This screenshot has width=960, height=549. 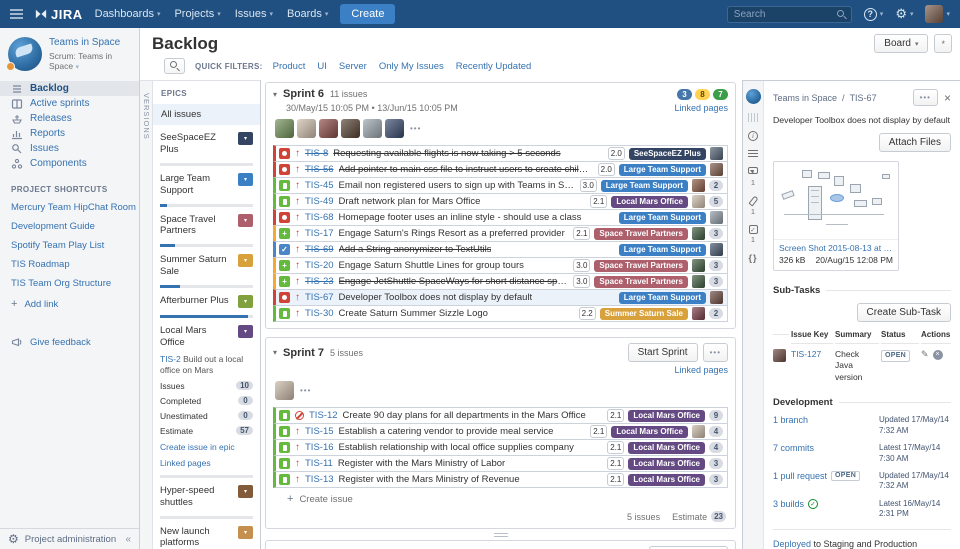 What do you see at coordinates (174, 66) in the screenshot?
I see `backlog-search-button` at bounding box center [174, 66].